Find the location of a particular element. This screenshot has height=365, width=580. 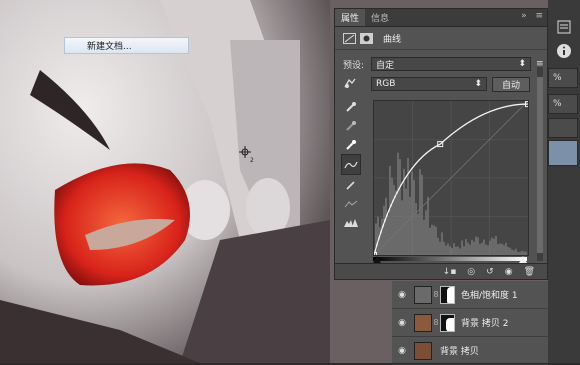

black-point-eyedropper-icon is located at coordinates (351, 106).